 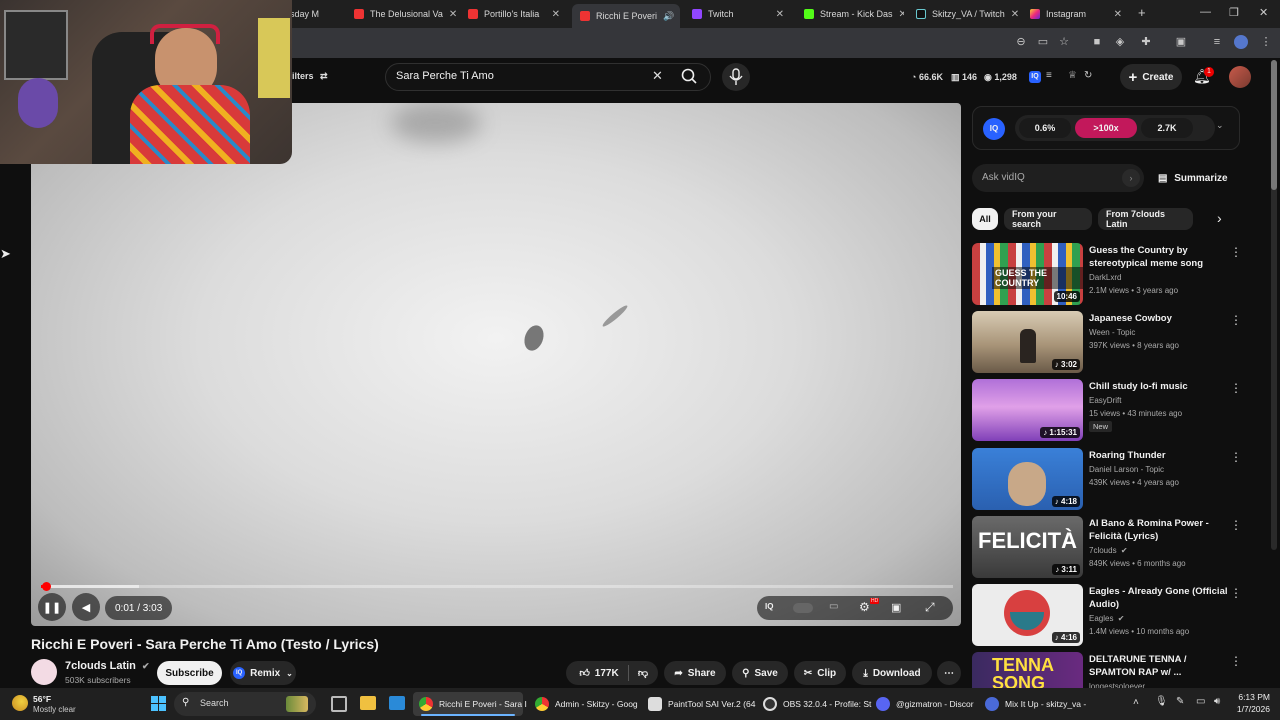 What do you see at coordinates (1034, 704) in the screenshot?
I see `taskbar-app-mixitup: Mix It Up - skitzy_va -` at bounding box center [1034, 704].